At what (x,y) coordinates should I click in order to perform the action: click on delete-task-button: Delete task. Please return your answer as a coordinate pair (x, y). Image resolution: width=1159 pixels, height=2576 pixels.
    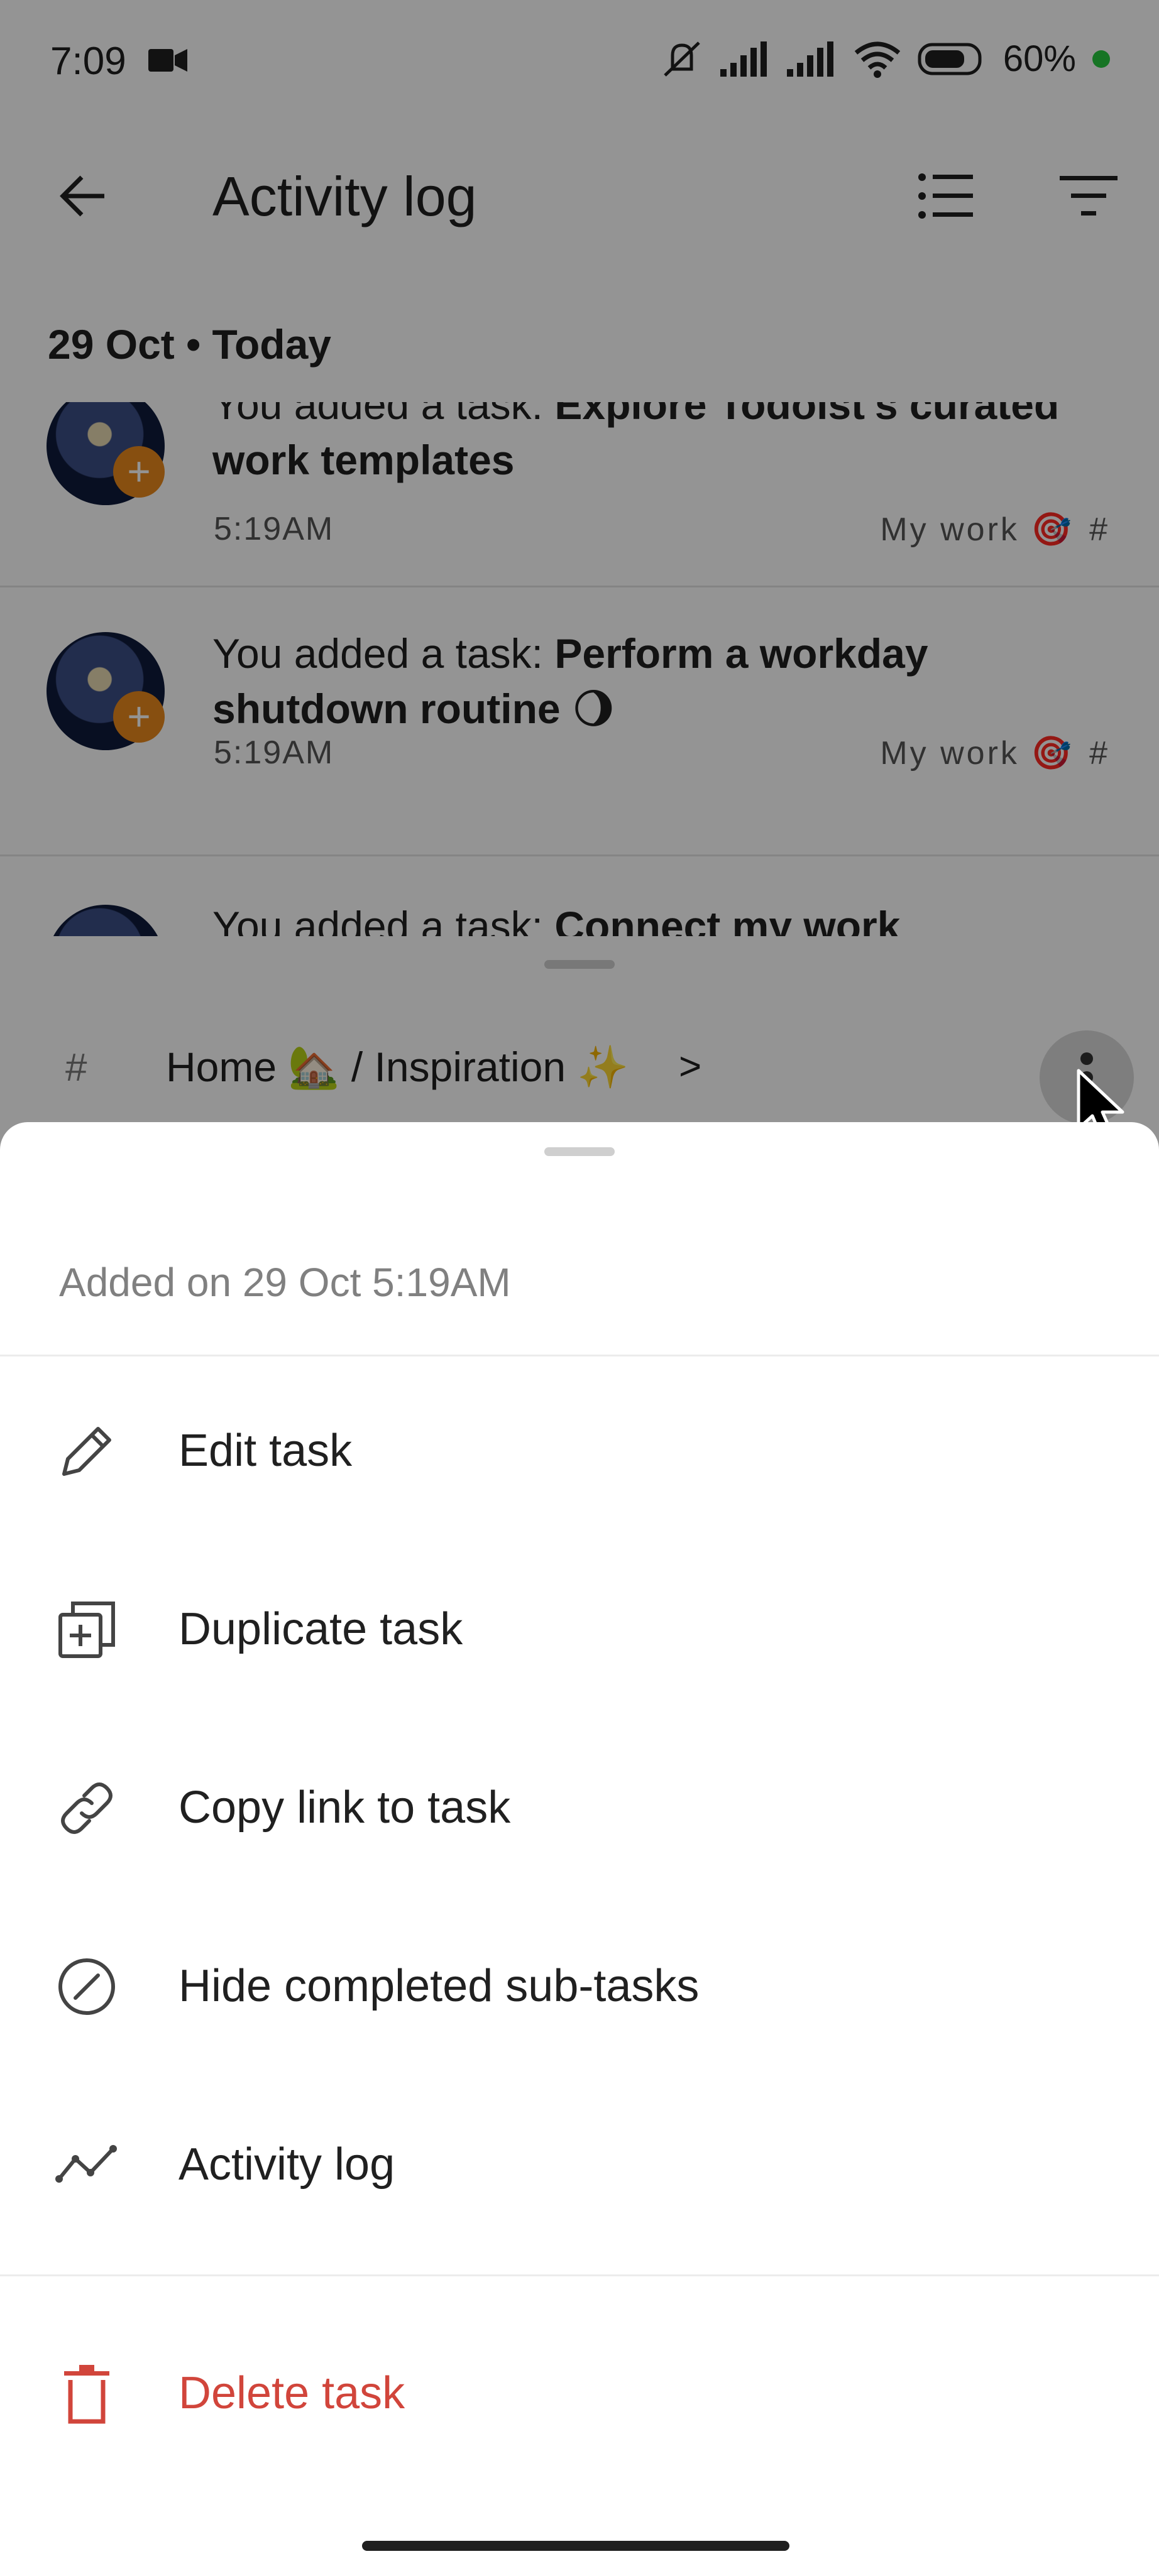
    Looking at the image, I should click on (579, 2392).